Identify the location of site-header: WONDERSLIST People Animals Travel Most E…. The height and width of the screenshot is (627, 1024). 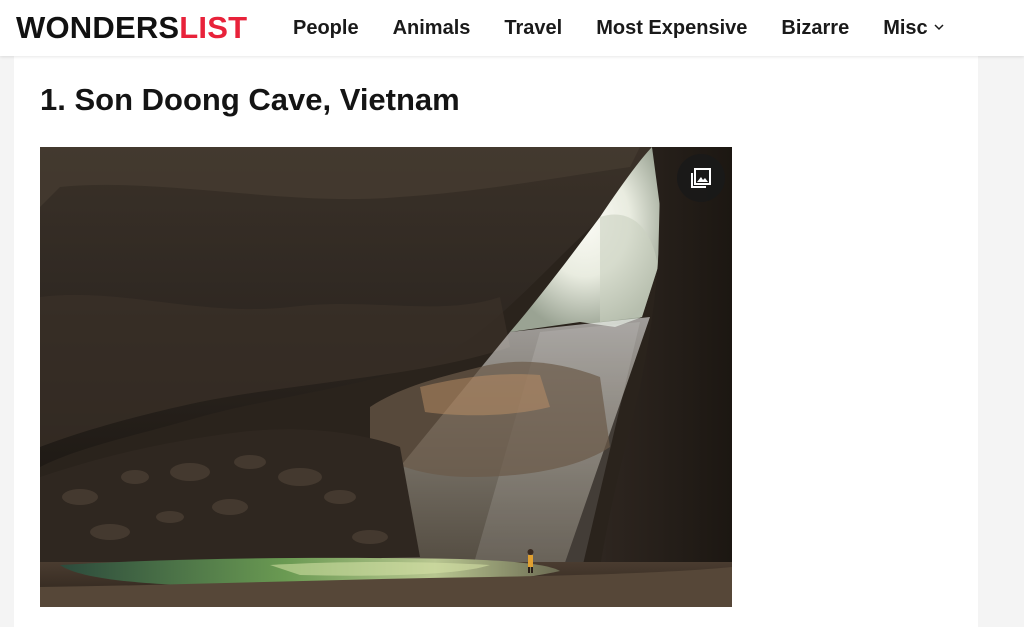
(512, 28).